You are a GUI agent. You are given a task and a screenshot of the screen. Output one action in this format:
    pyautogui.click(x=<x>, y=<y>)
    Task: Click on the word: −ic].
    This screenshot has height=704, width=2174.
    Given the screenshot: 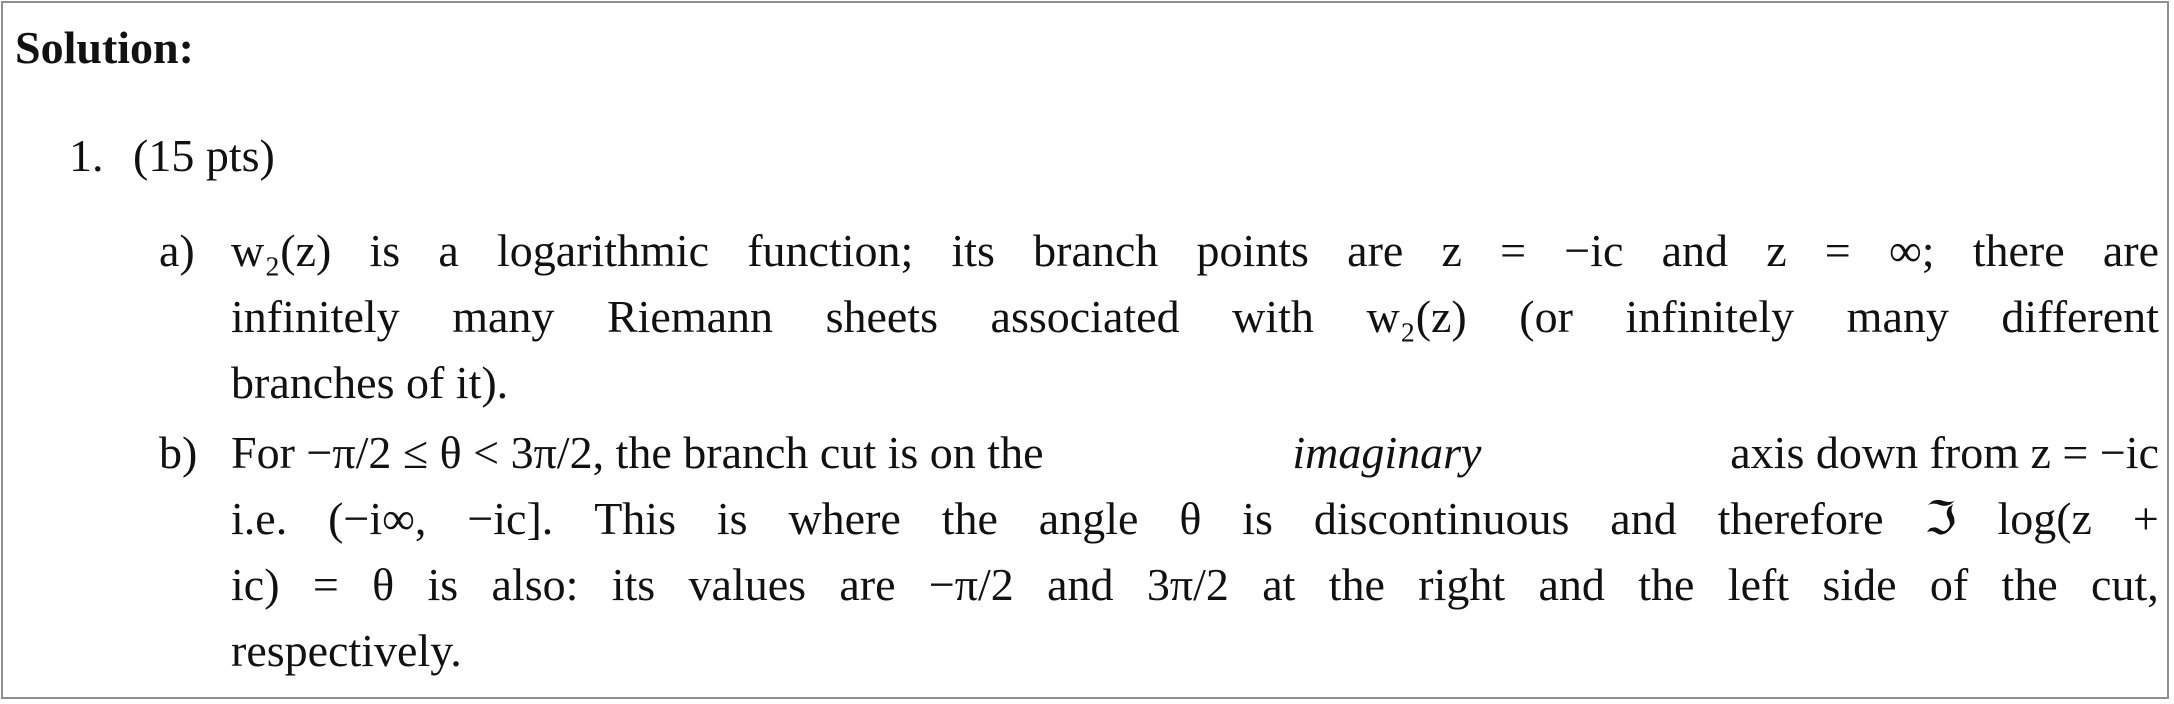 What is the action you would take?
    pyautogui.click(x=510, y=518)
    